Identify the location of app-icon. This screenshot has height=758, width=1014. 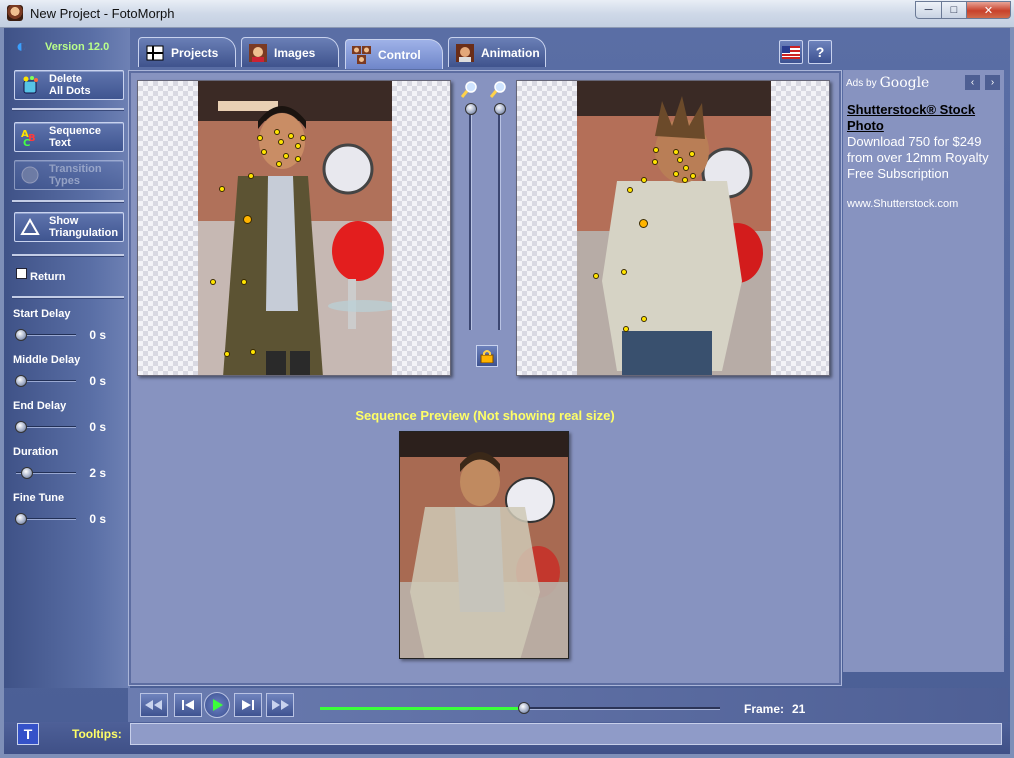
(15, 13).